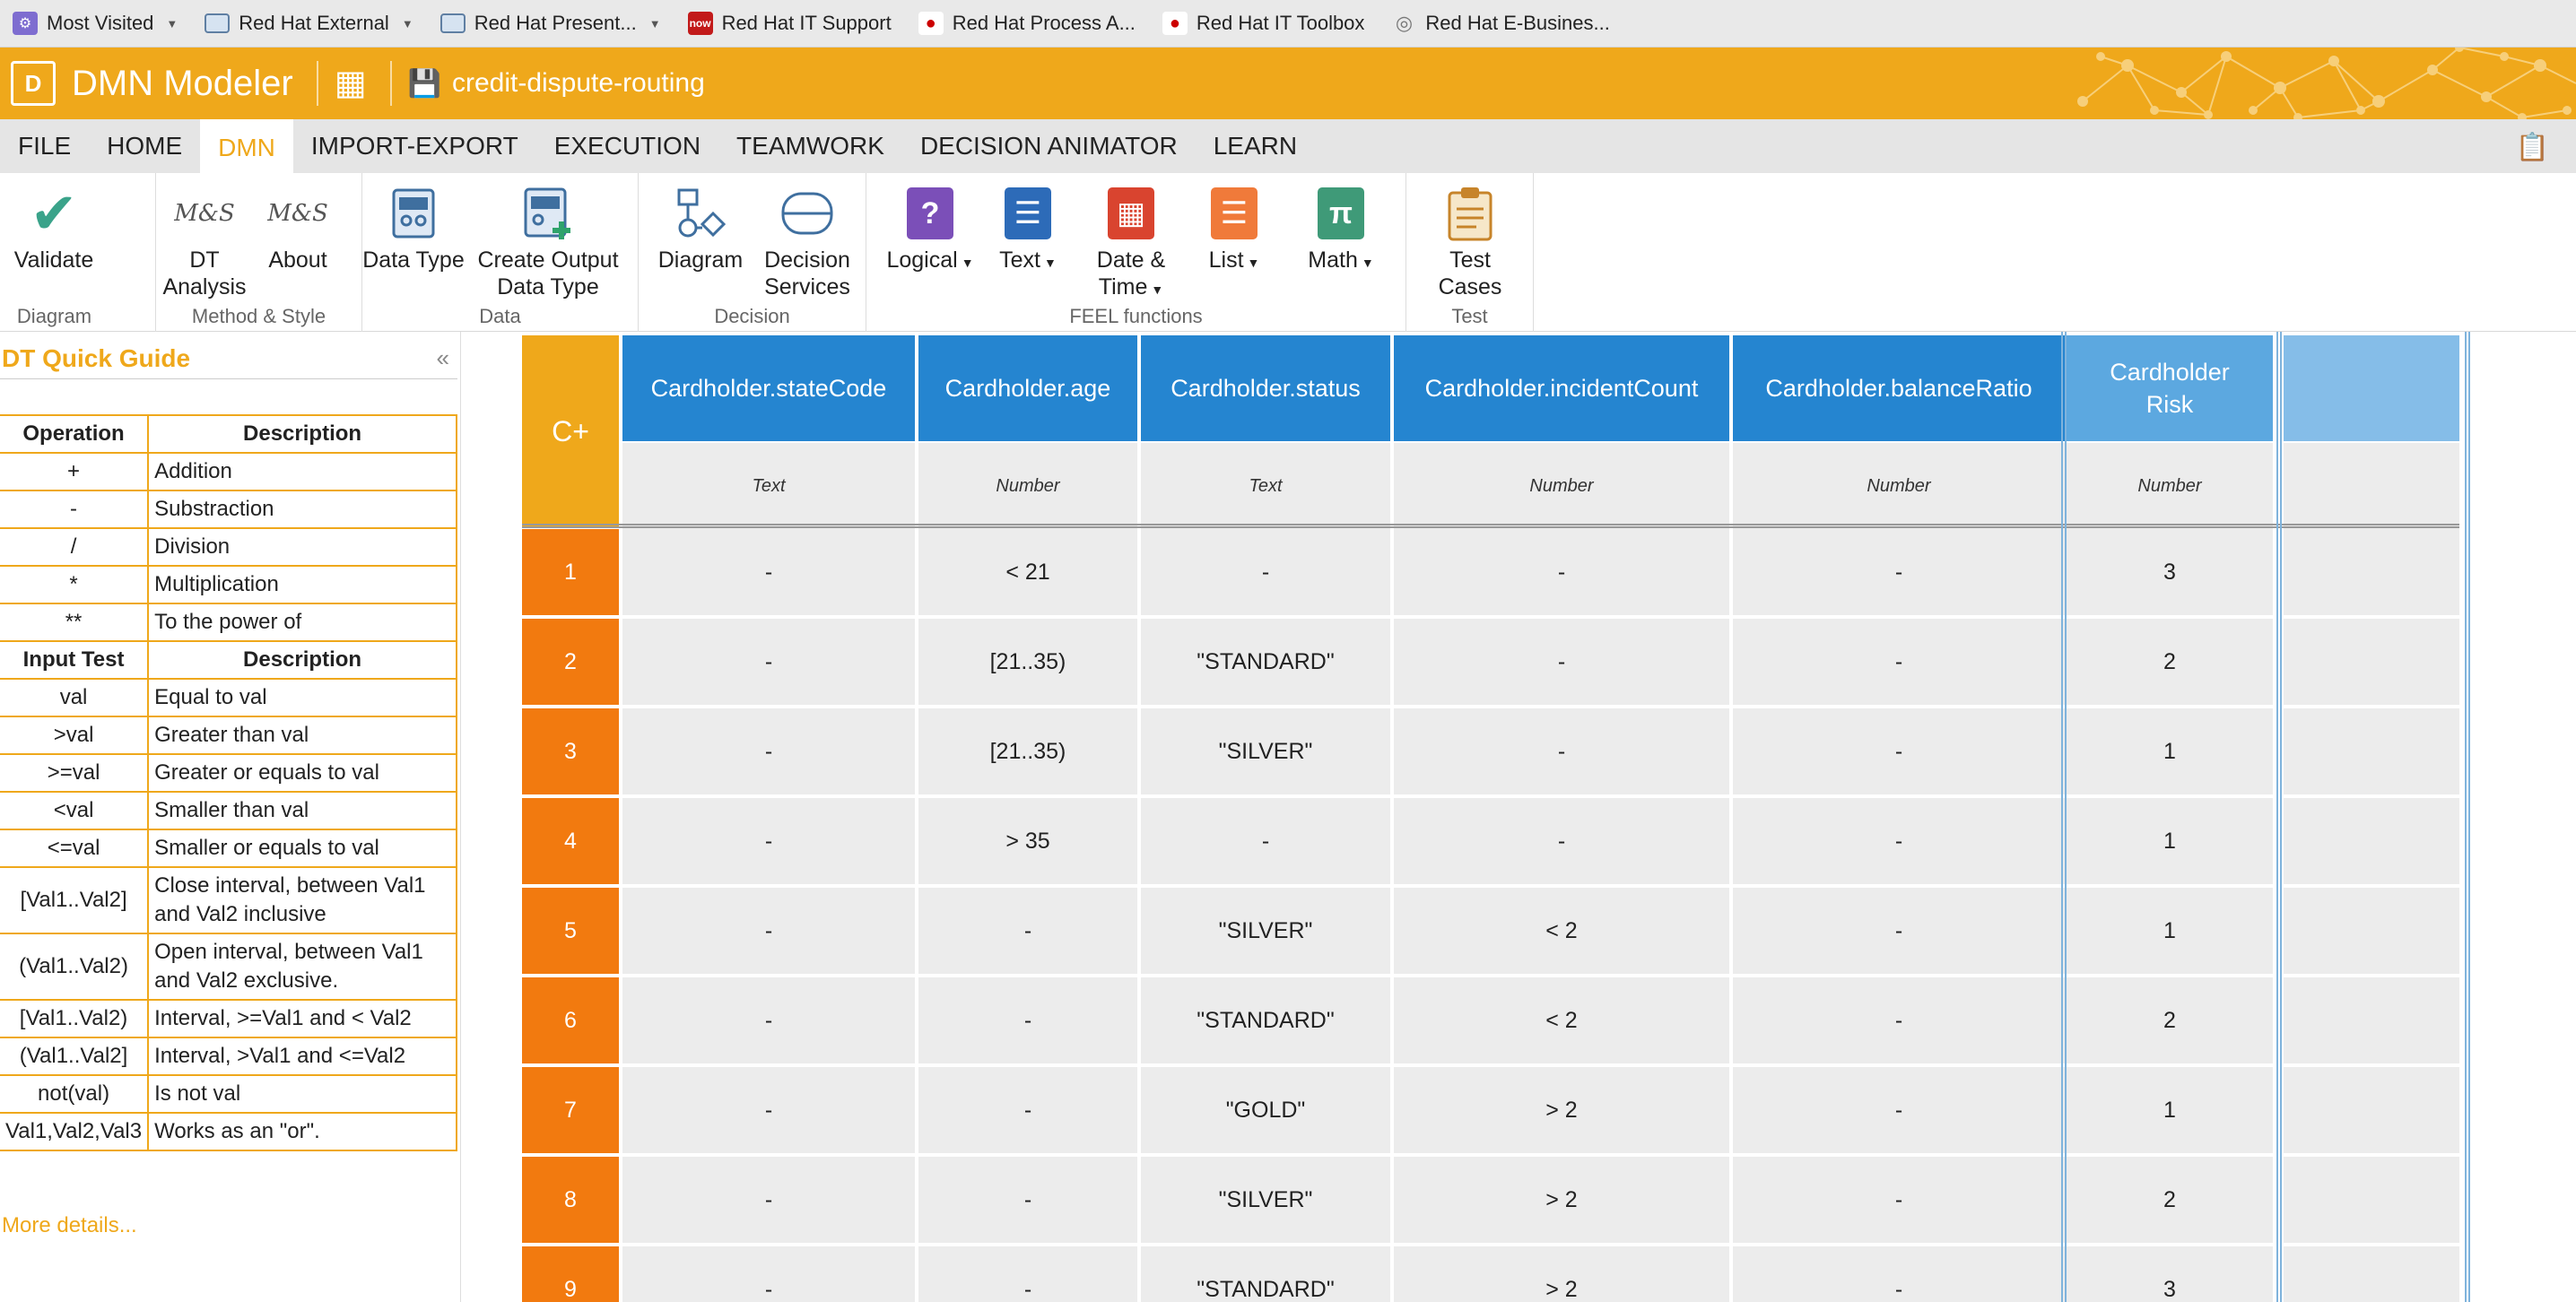 The image size is (2576, 1302). What do you see at coordinates (570, 1200) in the screenshot?
I see `rule-number: 8` at bounding box center [570, 1200].